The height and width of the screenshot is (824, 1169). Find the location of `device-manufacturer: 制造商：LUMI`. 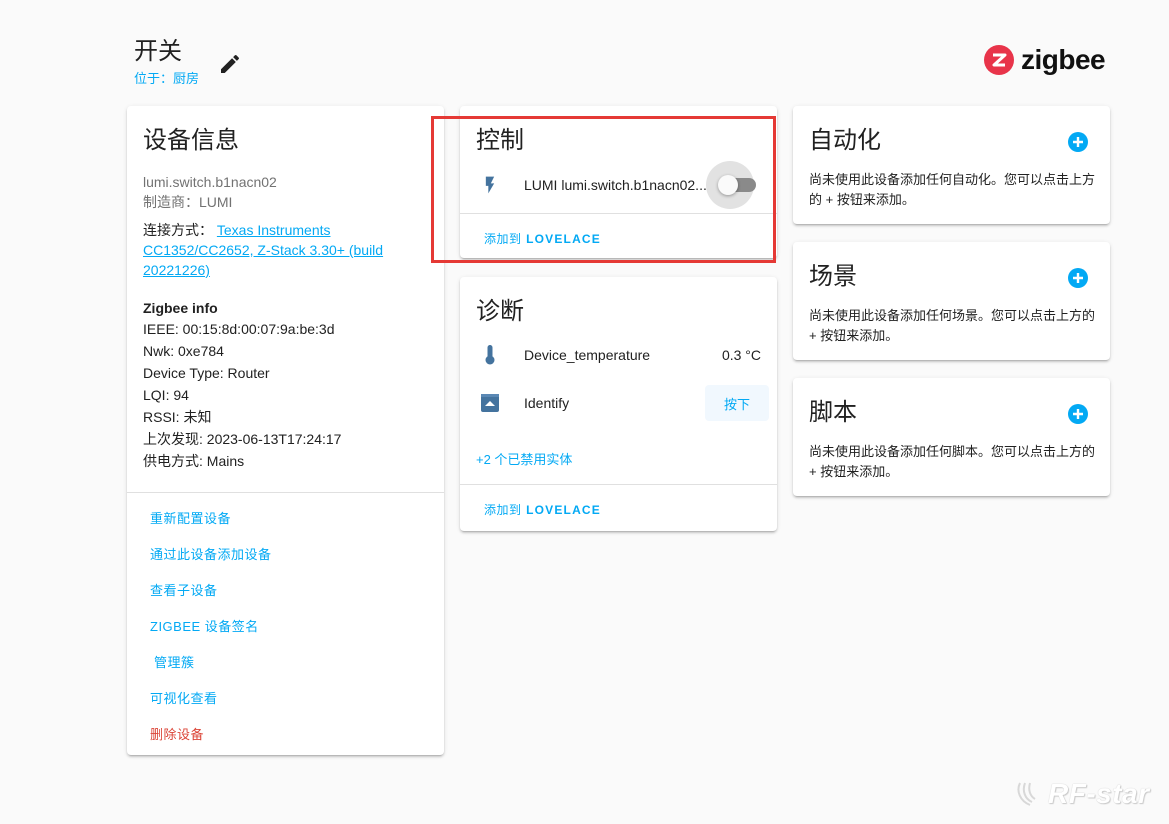

device-manufacturer: 制造商：LUMI is located at coordinates (188, 202).